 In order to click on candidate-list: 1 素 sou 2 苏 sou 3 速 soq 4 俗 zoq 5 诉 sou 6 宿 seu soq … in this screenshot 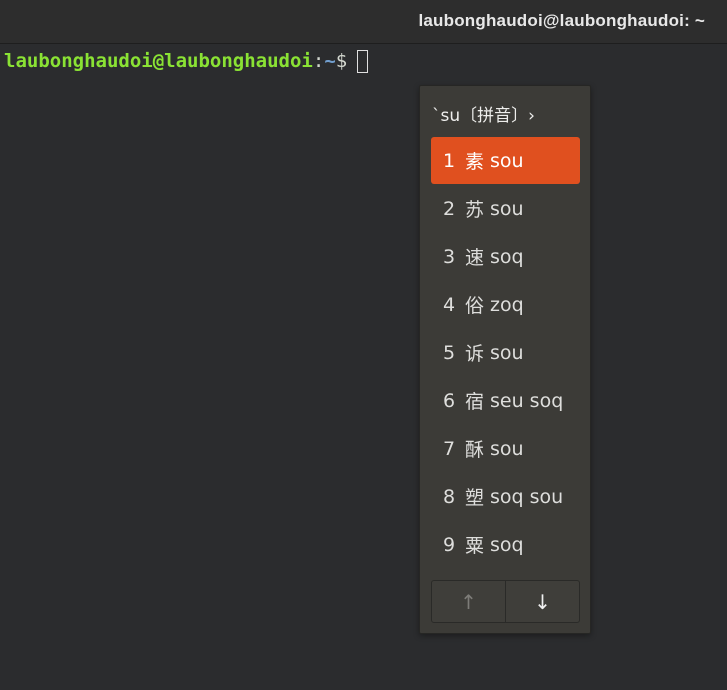, I will do `click(505, 353)`.